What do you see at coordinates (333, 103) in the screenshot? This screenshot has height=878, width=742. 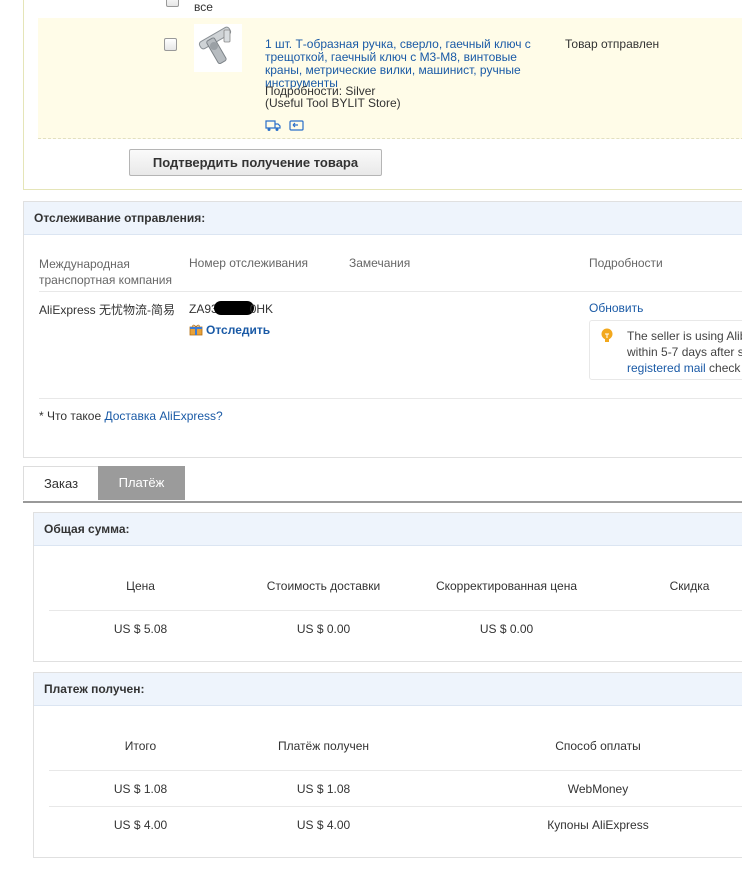 I see `store-name: (Useful Tool BYLIT Store)` at bounding box center [333, 103].